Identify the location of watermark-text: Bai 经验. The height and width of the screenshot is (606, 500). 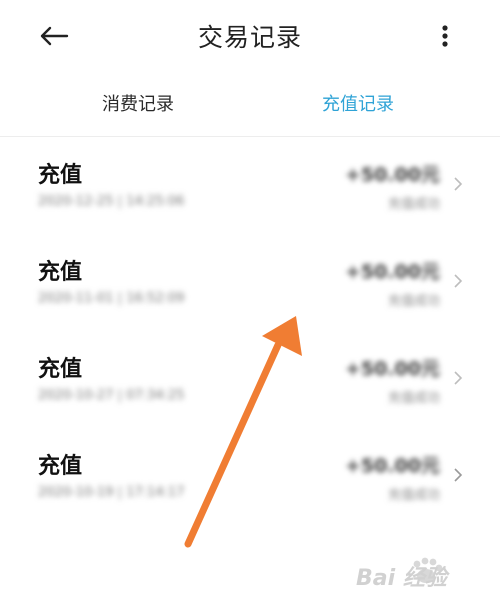
(401, 578).